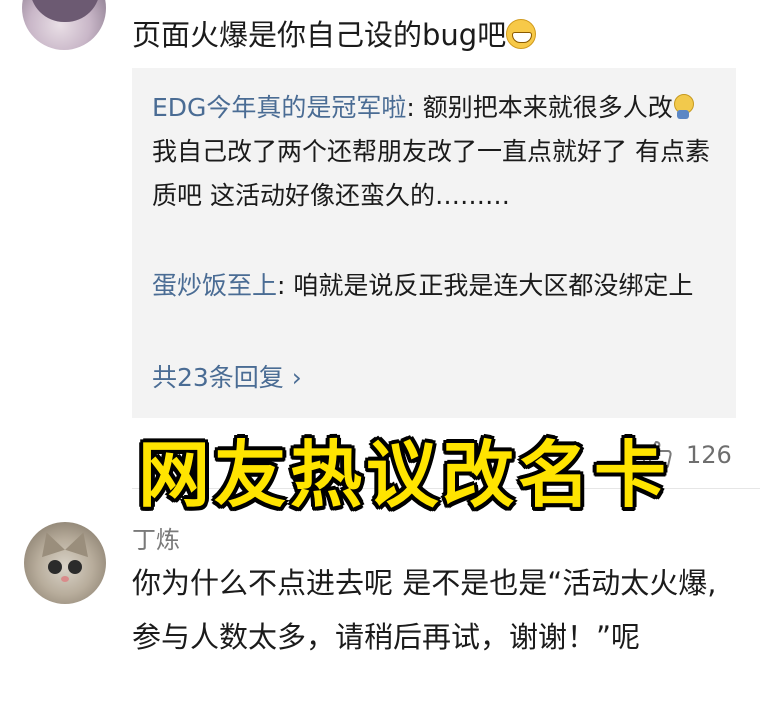 This screenshot has width=760, height=720. What do you see at coordinates (521, 34) in the screenshot?
I see `grin-emoji-icon` at bounding box center [521, 34].